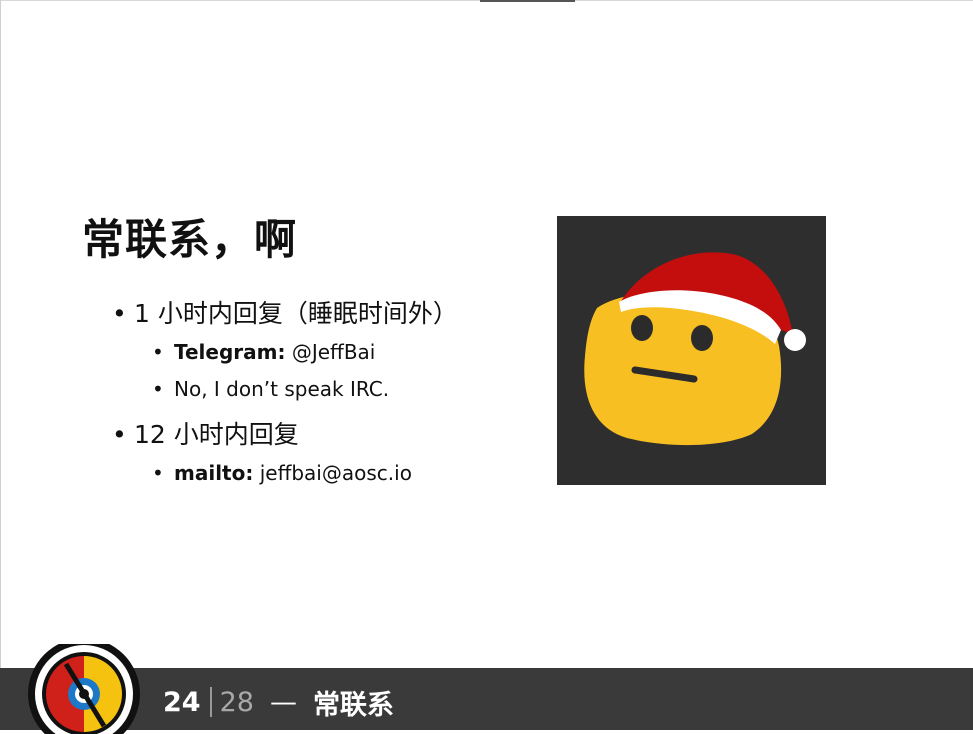 The image size is (973, 734). I want to click on total-pages: 28, so click(236, 702).